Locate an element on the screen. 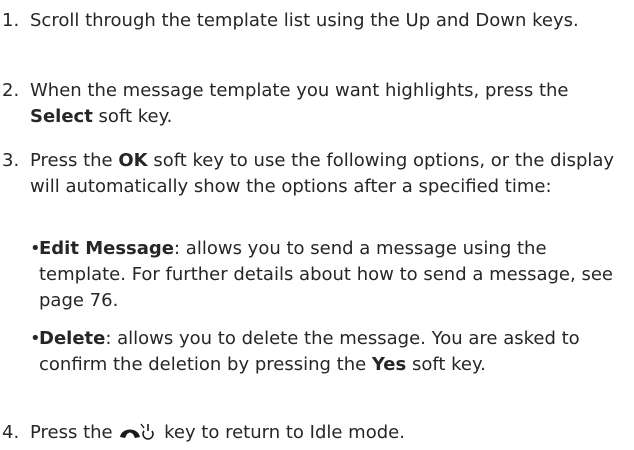 Image resolution: width=634 pixels, height=450 pixels. step-text: Press the key to return to Idle mode. is located at coordinates (217, 432).